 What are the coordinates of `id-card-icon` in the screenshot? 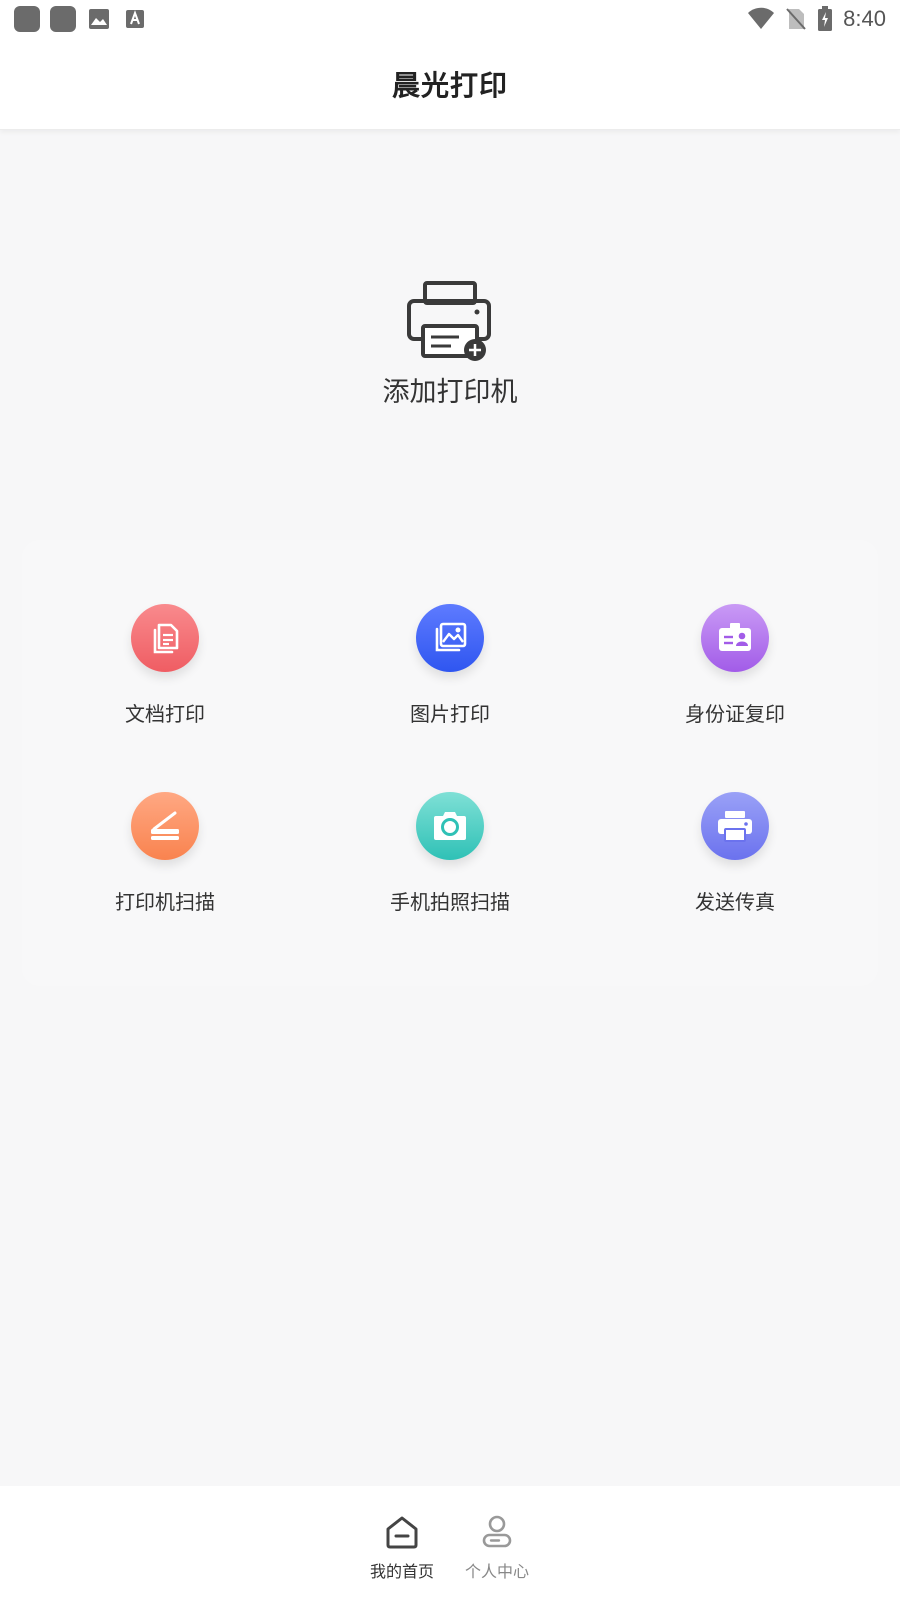 It's located at (735, 638).